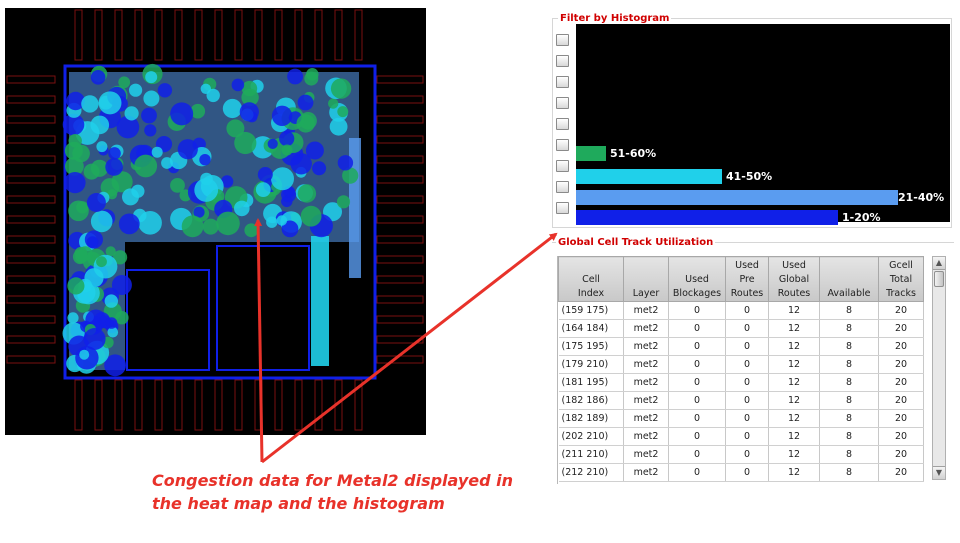  I want to click on table-row: (211 210) met2 0 0 12 8 20, so click(741, 454).